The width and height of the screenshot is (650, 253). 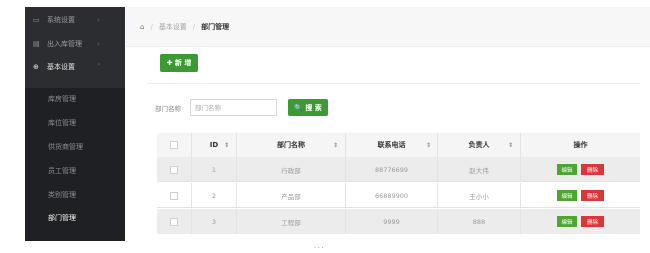 I want to click on submenu-item-department: 部门管理, so click(x=75, y=218).